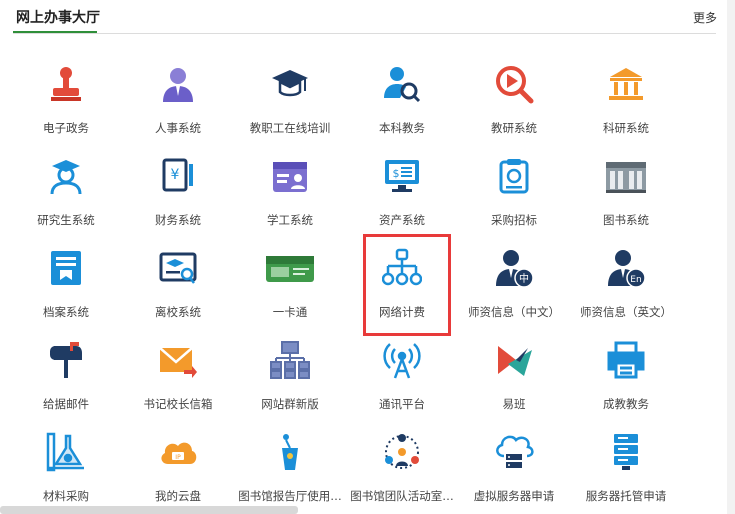 Image resolution: width=735 pixels, height=514 pixels. I want to click on stamp-icon, so click(66, 84).